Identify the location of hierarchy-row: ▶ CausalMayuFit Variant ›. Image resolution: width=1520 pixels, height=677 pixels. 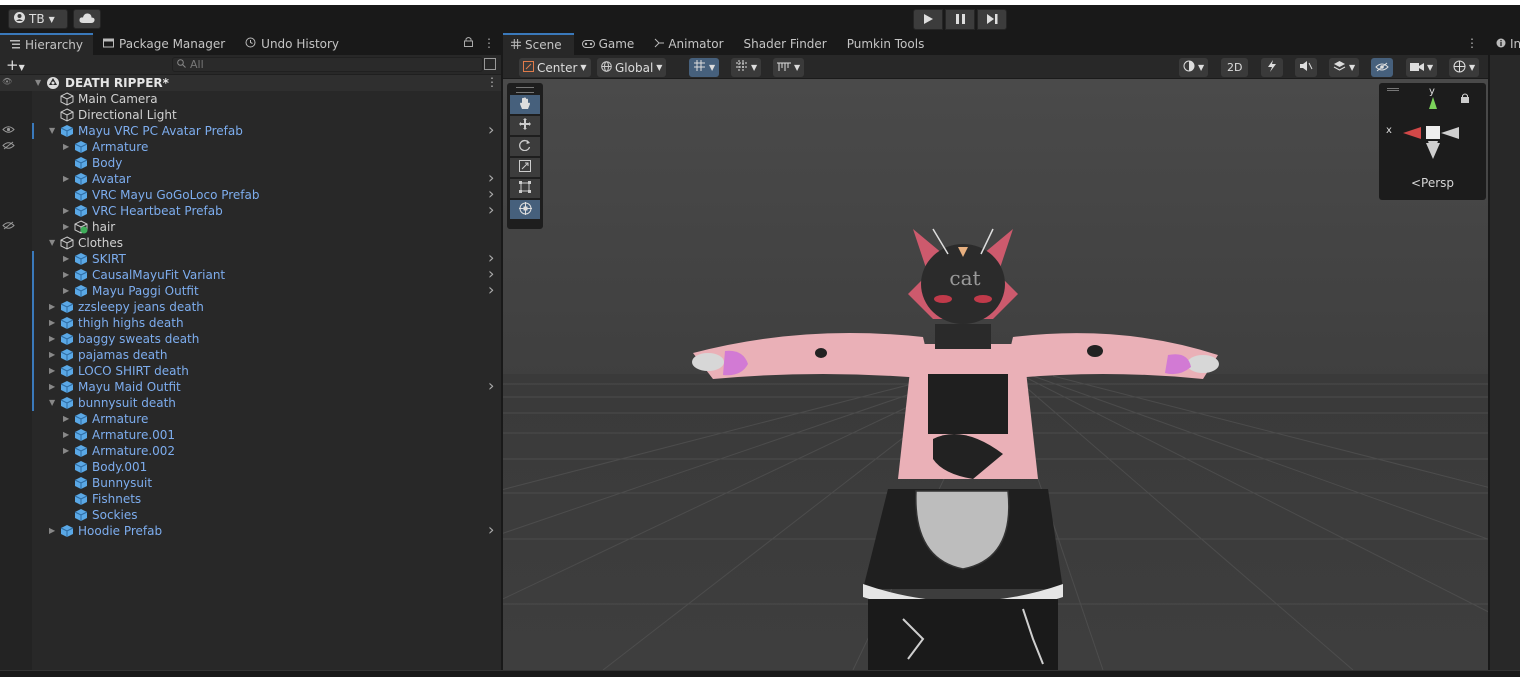
(250, 273).